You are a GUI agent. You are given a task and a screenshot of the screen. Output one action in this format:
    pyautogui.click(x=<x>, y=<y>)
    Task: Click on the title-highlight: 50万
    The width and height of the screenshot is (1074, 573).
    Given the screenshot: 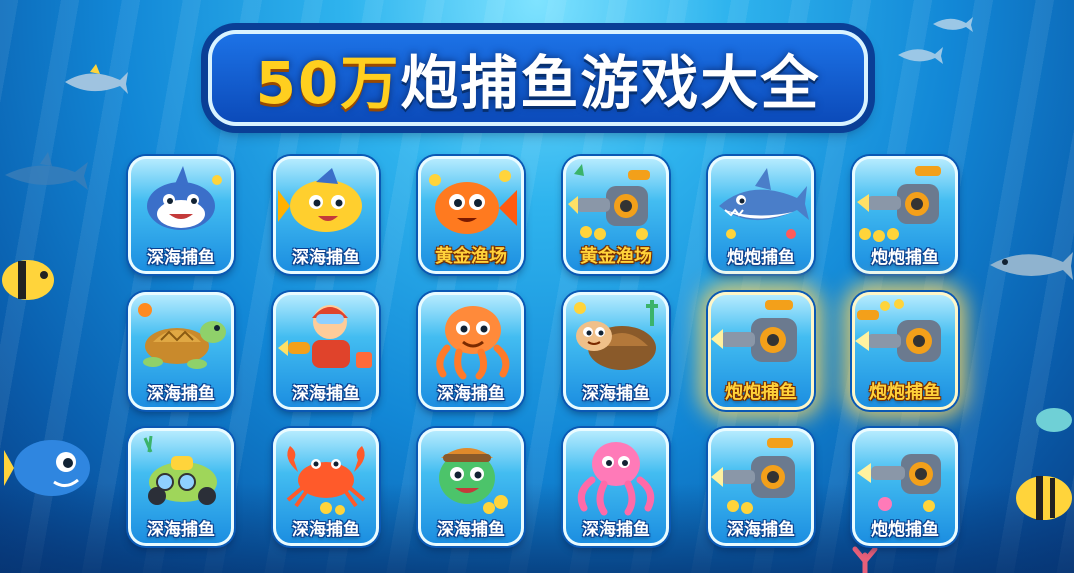 What is the action you would take?
    pyautogui.click(x=328, y=83)
    